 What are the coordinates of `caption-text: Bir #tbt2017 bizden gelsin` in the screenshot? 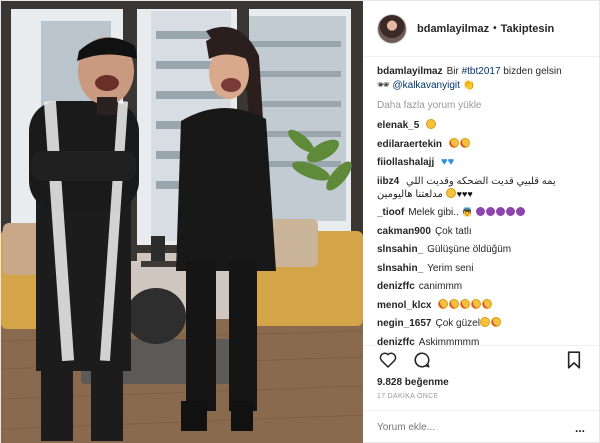 It's located at (504, 71).